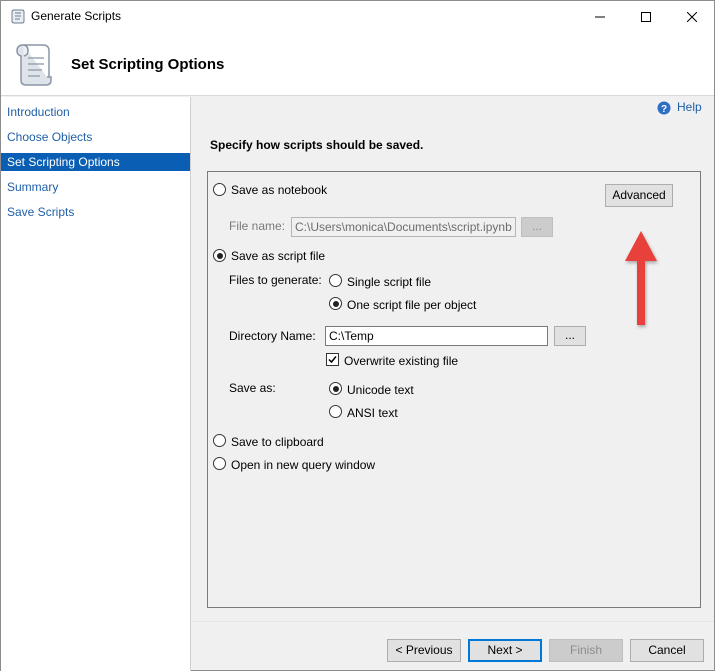  What do you see at coordinates (317, 145) in the screenshot?
I see `instruction-text: Specify how scripts should be saved.` at bounding box center [317, 145].